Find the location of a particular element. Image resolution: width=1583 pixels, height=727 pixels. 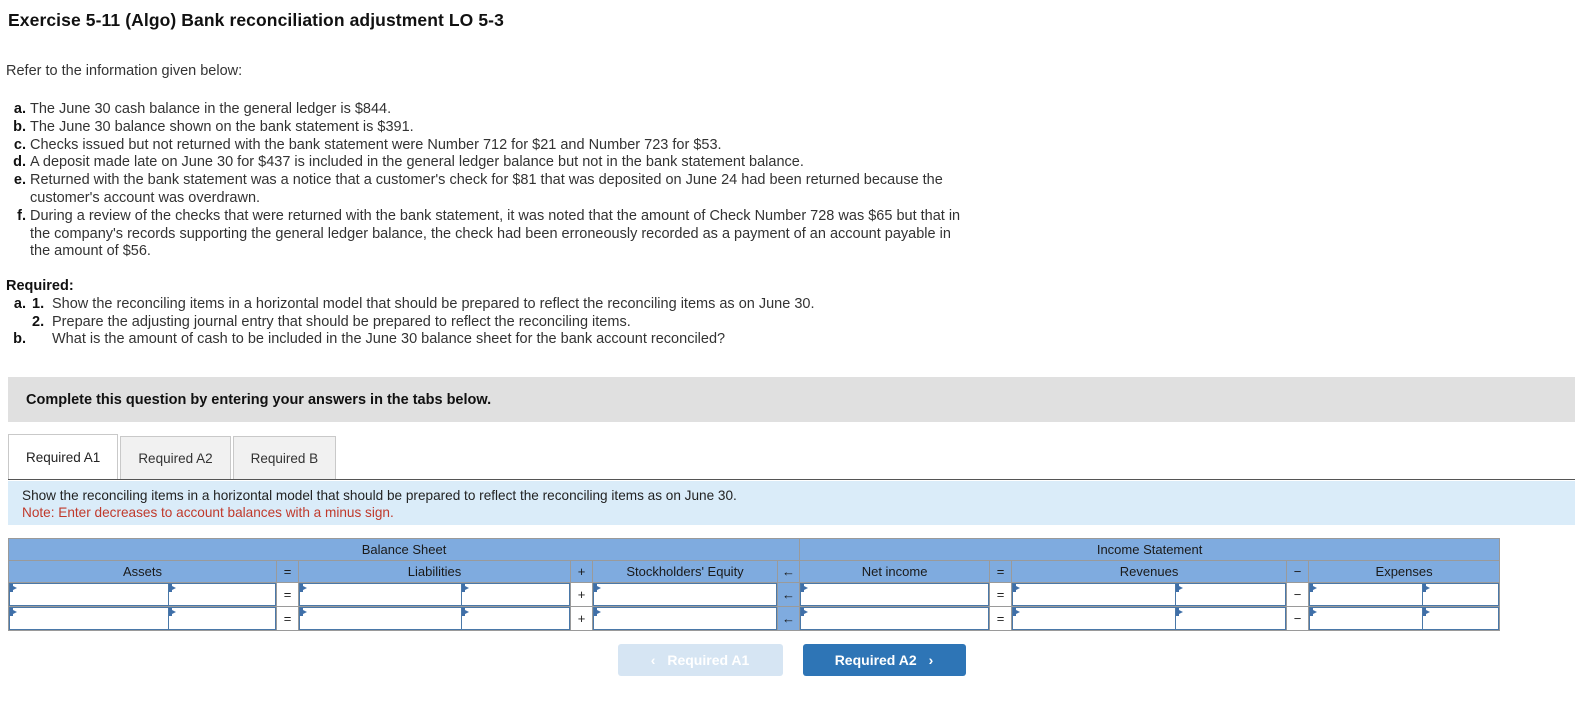

expenses-account-input-r2 is located at coordinates (1366, 618).